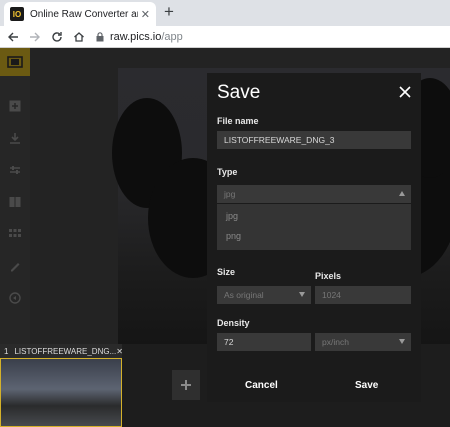  I want to click on dialog-title: Save, so click(239, 92).